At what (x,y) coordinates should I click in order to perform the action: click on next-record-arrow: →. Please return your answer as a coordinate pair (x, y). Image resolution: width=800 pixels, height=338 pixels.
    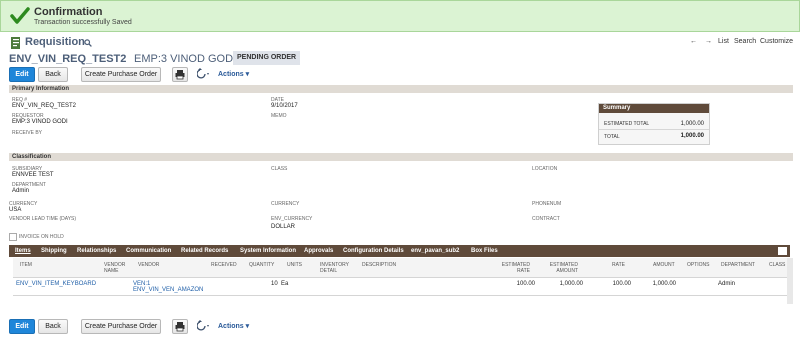
    Looking at the image, I should click on (708, 41).